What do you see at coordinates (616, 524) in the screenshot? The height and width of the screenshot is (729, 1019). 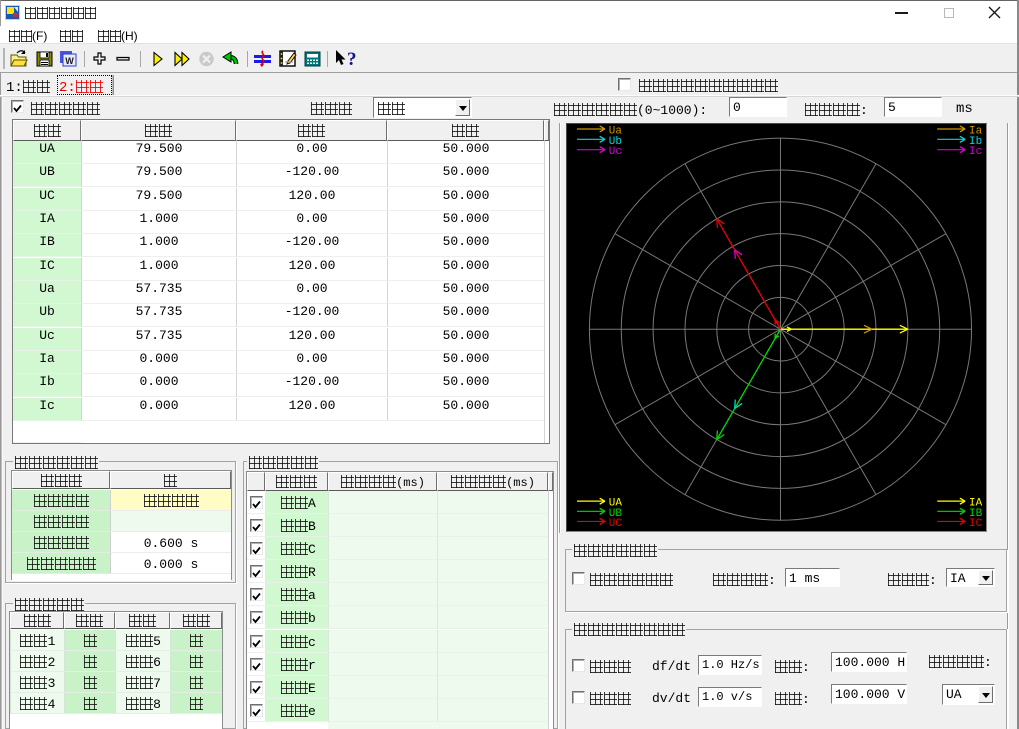 I see `svg-text: UC` at bounding box center [616, 524].